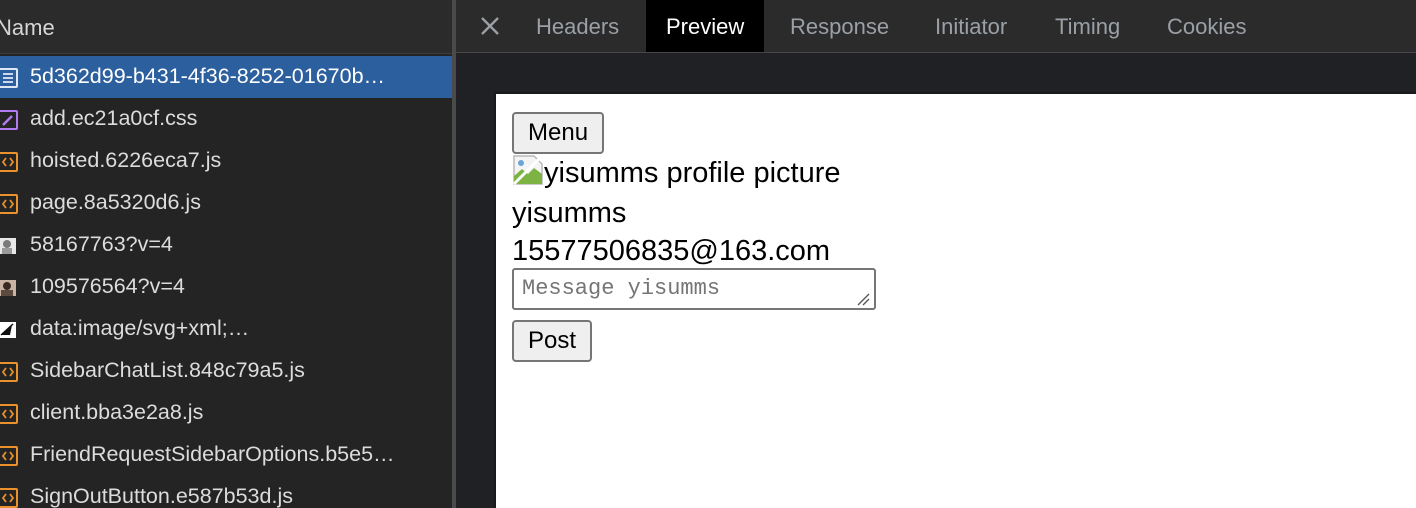 The image size is (1416, 508). What do you see at coordinates (1206, 26) in the screenshot?
I see `tab-cookies: Cookies` at bounding box center [1206, 26].